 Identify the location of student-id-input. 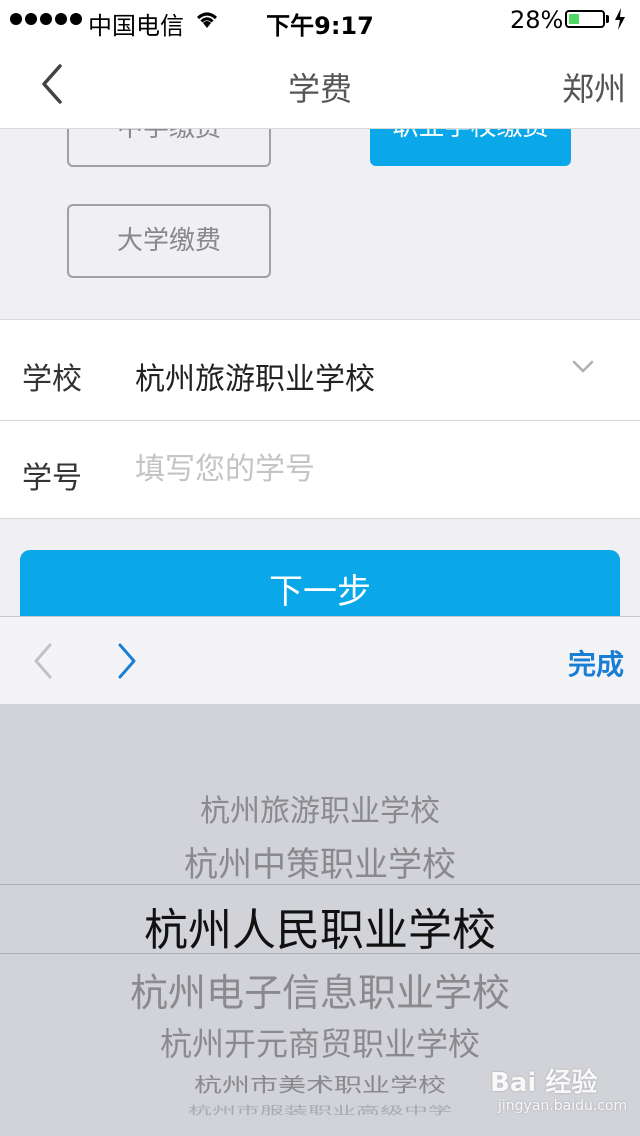
(370, 469).